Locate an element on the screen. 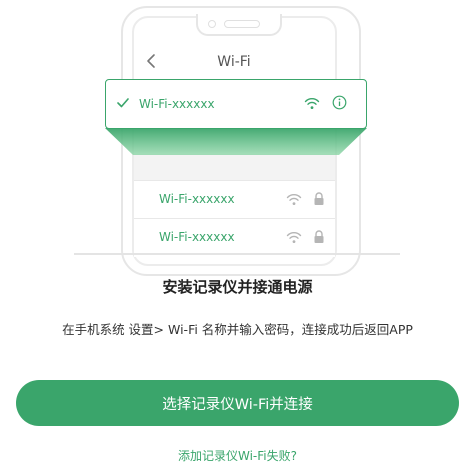  back-chevron-icon is located at coordinates (151, 61).